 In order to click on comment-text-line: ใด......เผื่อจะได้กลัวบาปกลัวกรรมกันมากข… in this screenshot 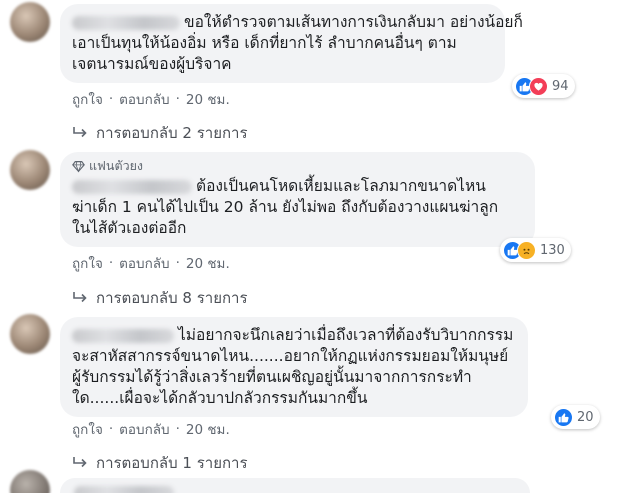, I will do `click(220, 398)`.